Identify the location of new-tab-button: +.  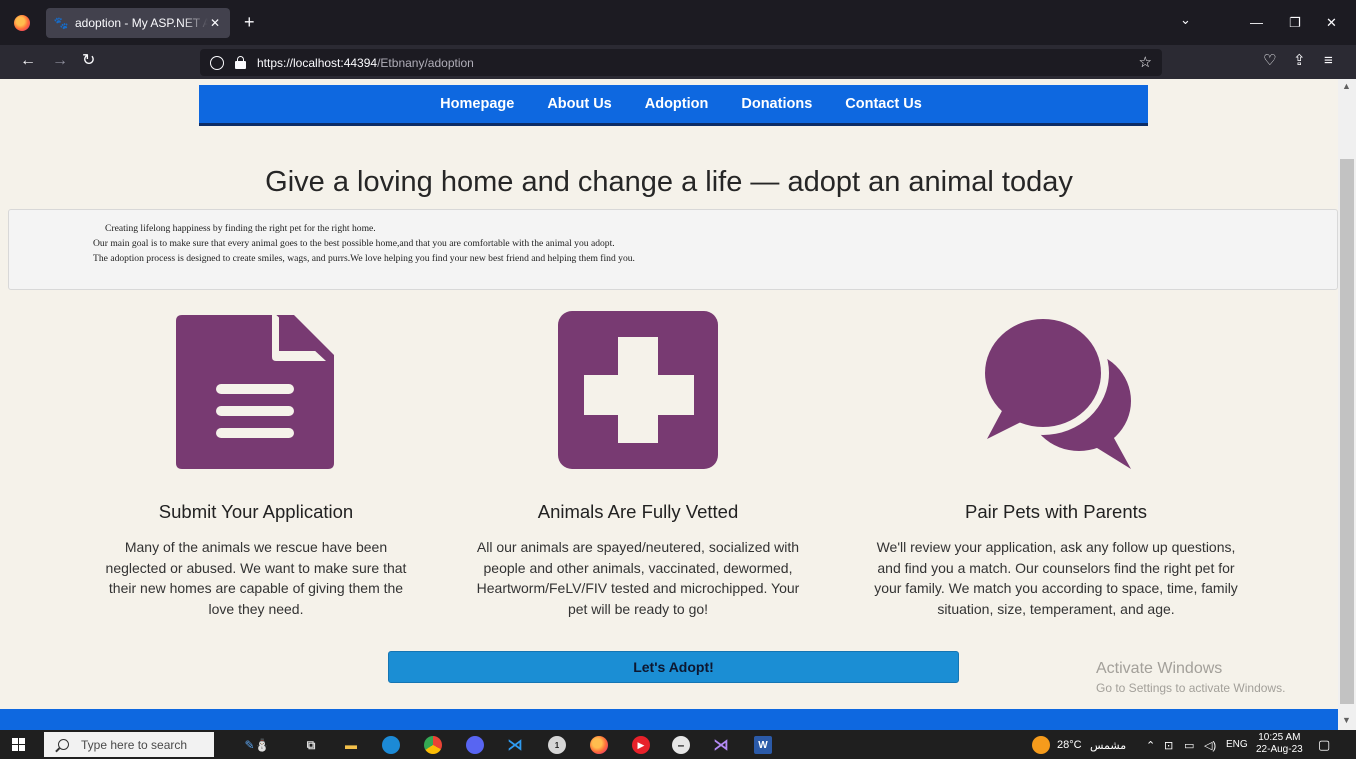
(249, 22).